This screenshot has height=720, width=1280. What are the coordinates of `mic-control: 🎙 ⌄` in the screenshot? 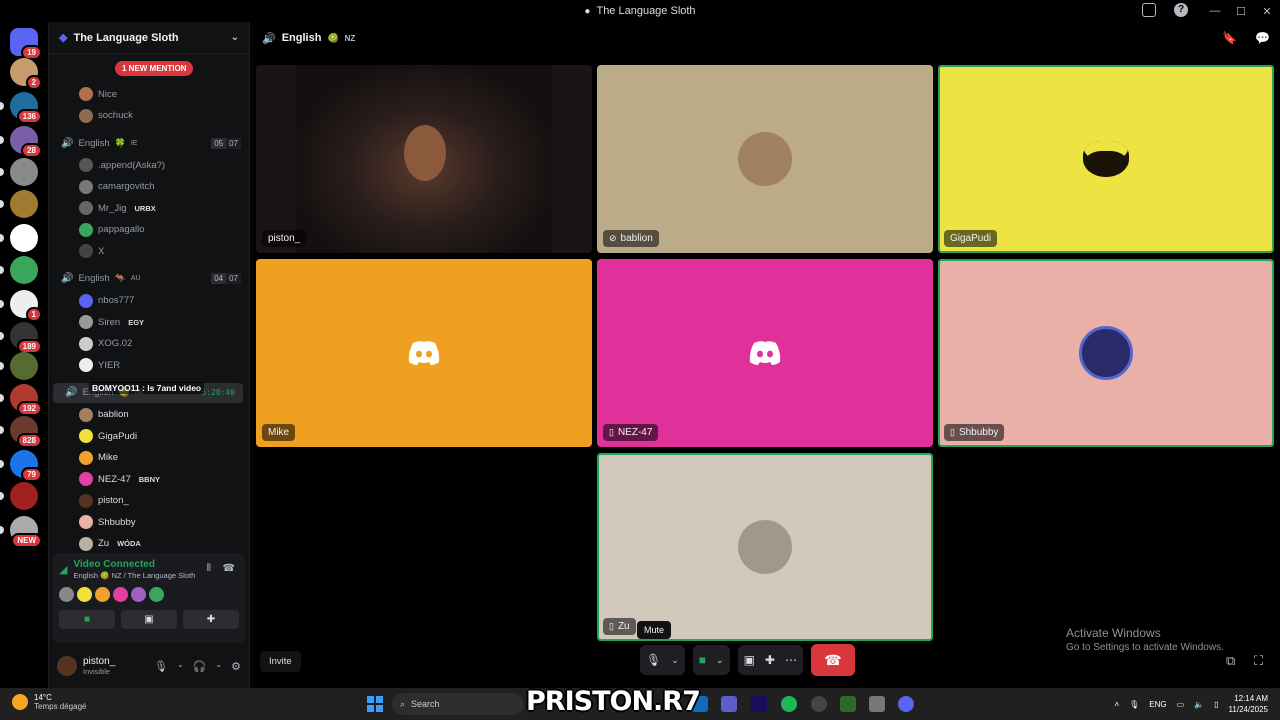 It's located at (662, 660).